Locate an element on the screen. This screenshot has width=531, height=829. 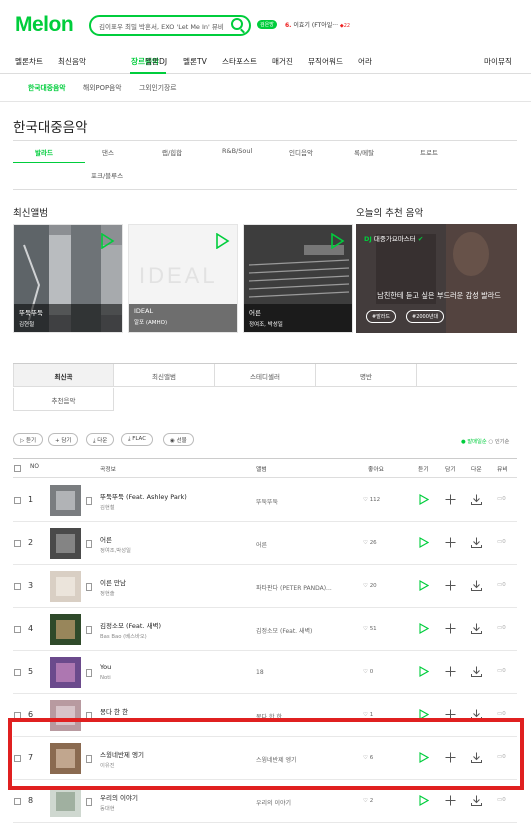
like-button: ♡ 26 is located at coordinates (370, 543).